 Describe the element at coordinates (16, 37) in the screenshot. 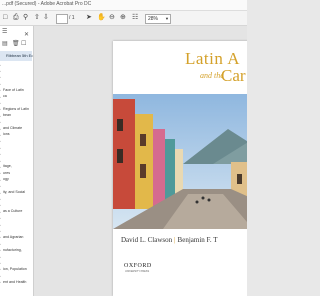

I see `bookmarks-toolbar: ☰ 🗑 ☐ ▤ ✕` at that location.